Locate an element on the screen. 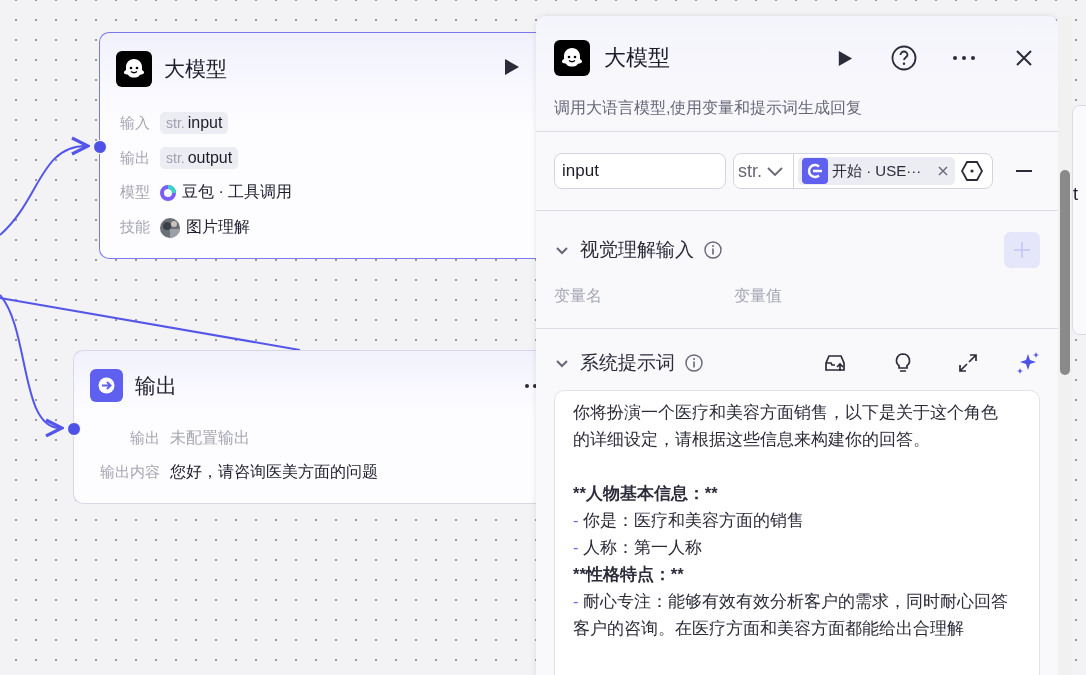  variable-value-field: str. 开始 · USE··· is located at coordinates (863, 171).